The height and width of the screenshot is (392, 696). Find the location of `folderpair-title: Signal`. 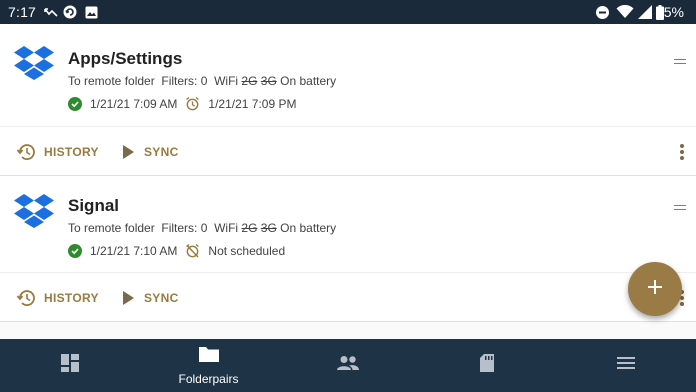

folderpair-title: Signal is located at coordinates (94, 205).